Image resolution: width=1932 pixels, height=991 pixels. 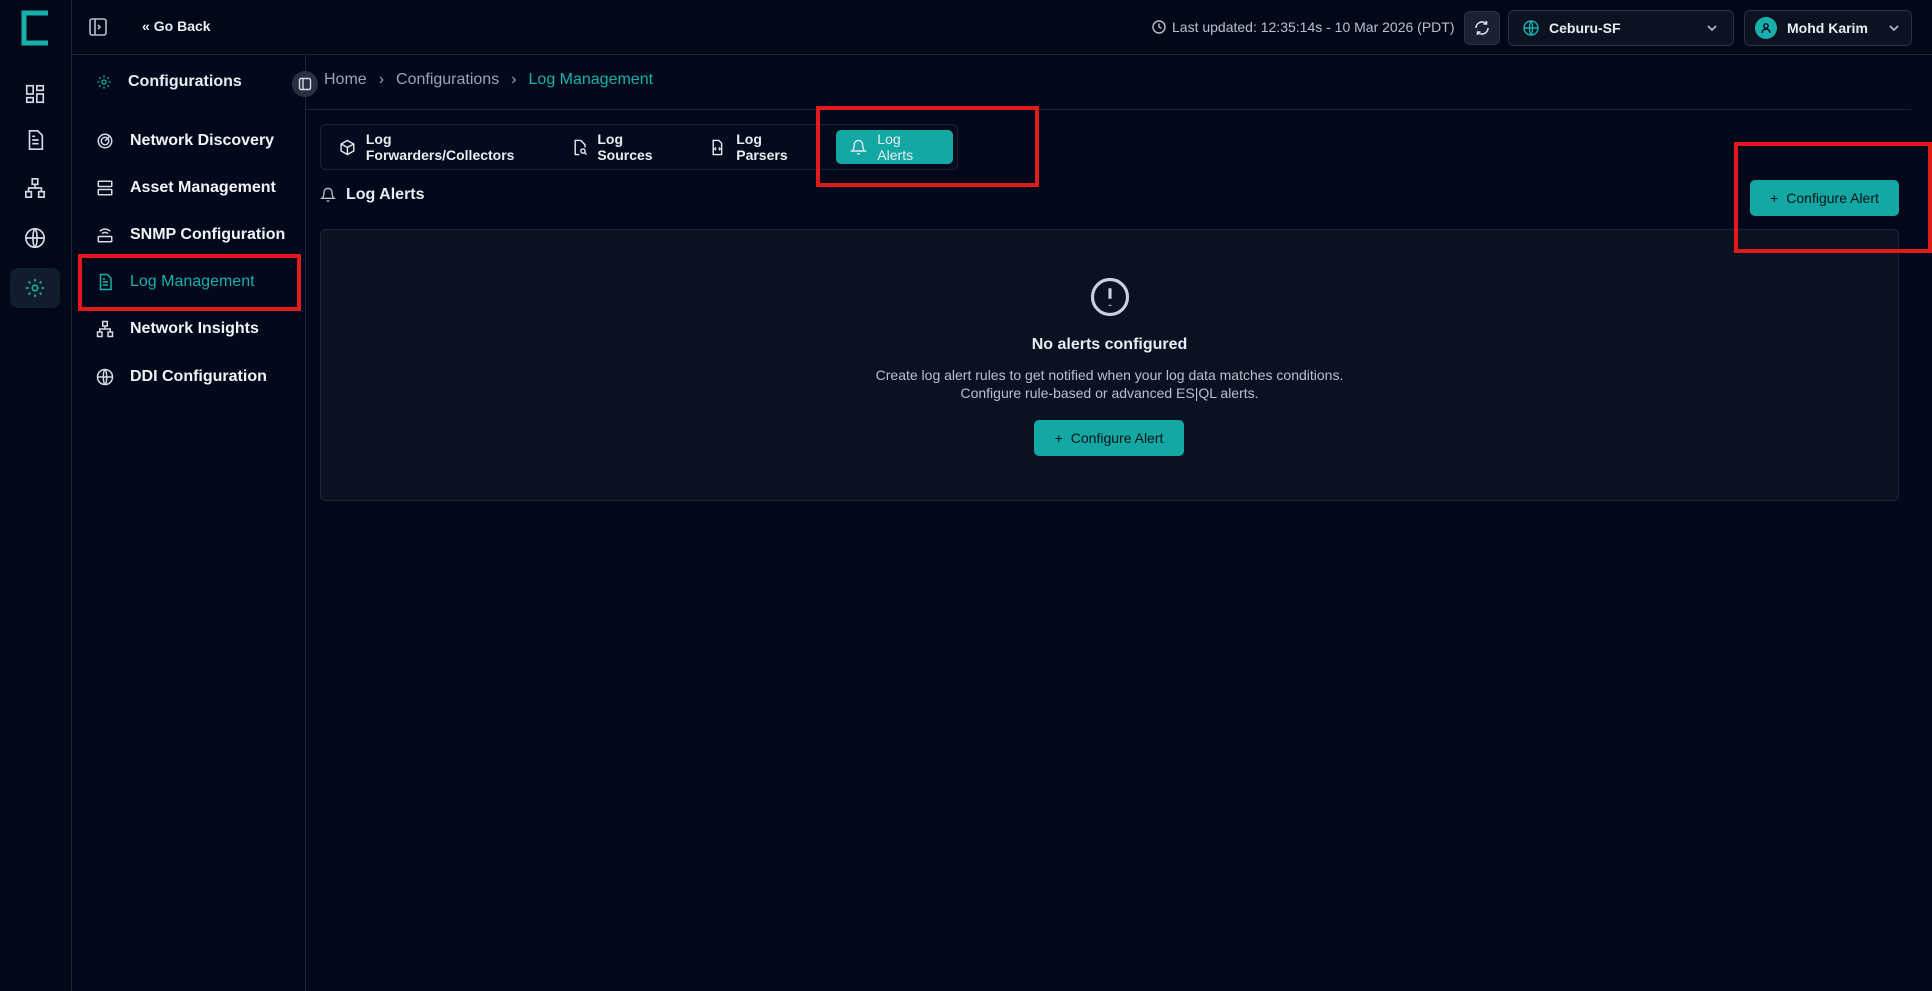 I want to click on tab-label: Log Alerts, so click(x=895, y=147).